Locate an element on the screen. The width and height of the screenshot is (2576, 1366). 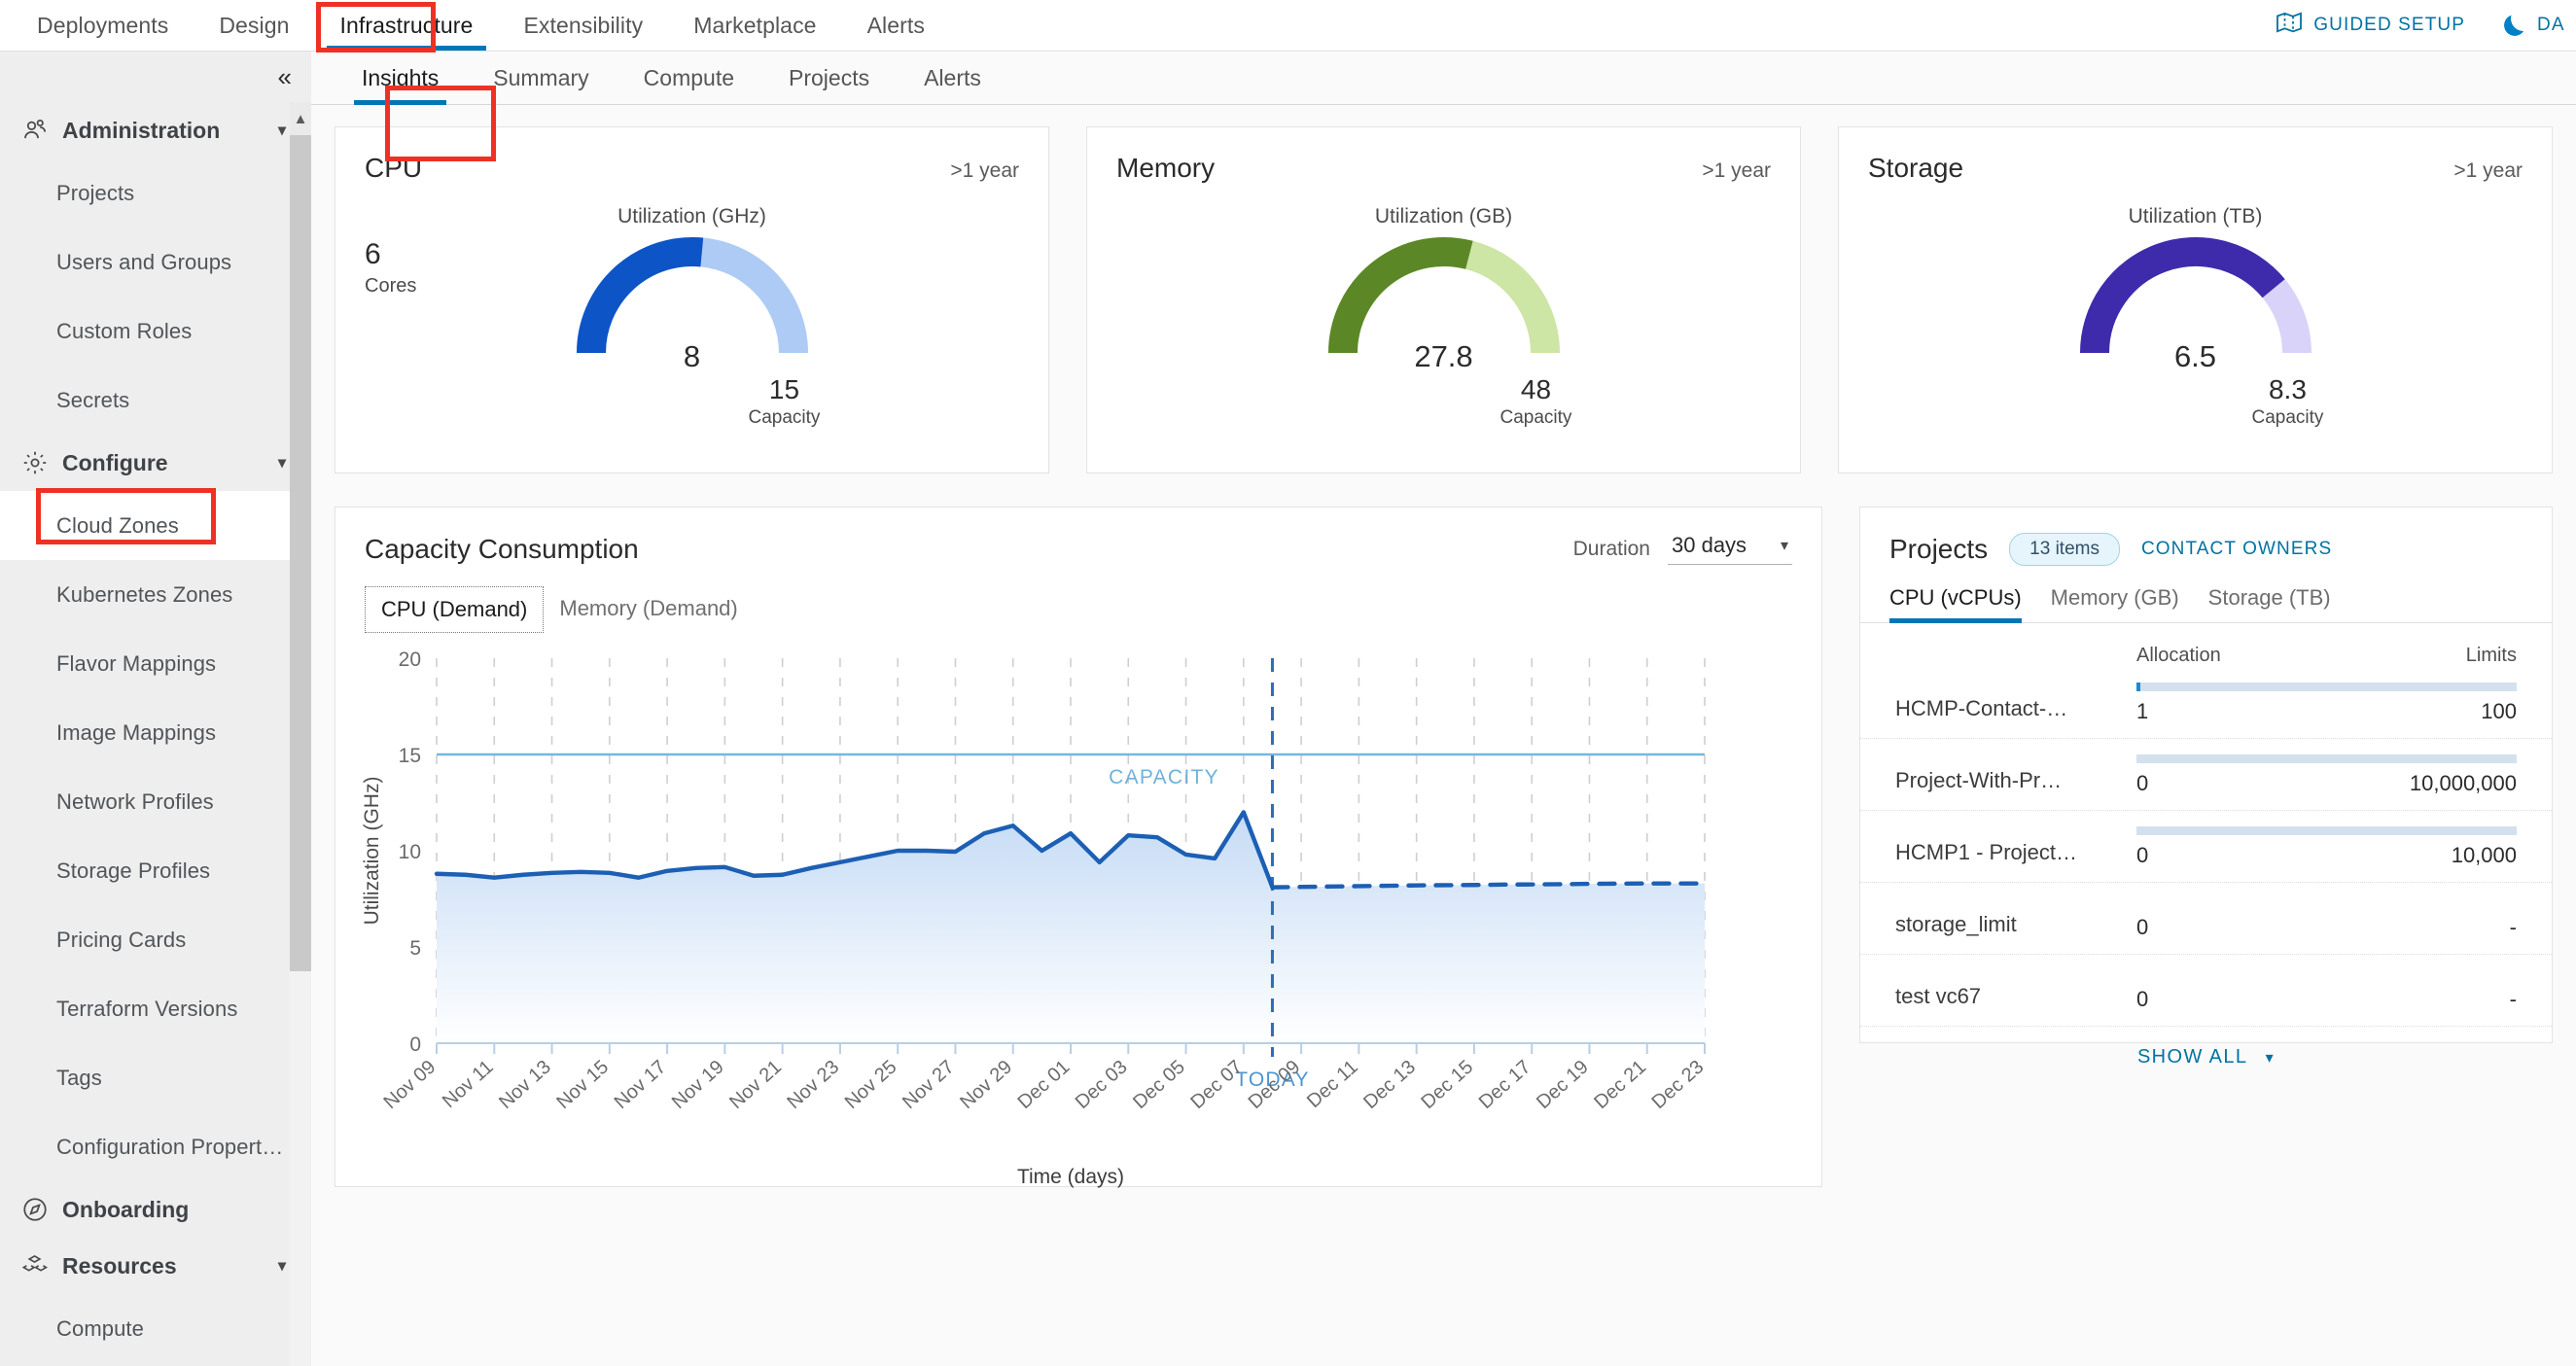
x-tick-label: Nov 17 is located at coordinates (641, 1084).